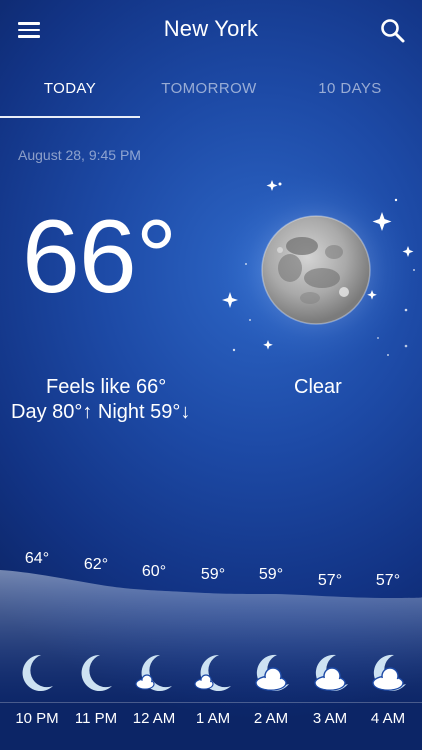 The image size is (422, 750). Describe the element at coordinates (209, 88) in the screenshot. I see `tab-tomorrow: TOMORROW` at that location.